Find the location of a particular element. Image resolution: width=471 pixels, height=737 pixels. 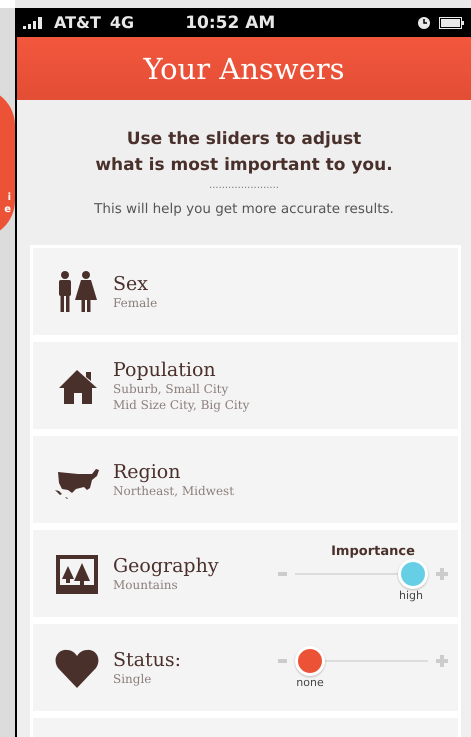

status-time: 10:52 AM is located at coordinates (230, 22).